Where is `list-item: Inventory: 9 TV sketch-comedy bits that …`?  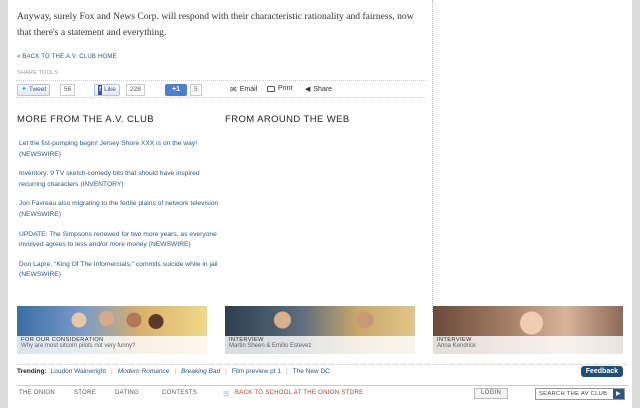
list-item: Inventory: 9 TV sketch-comedy bits that … is located at coordinates (119, 179).